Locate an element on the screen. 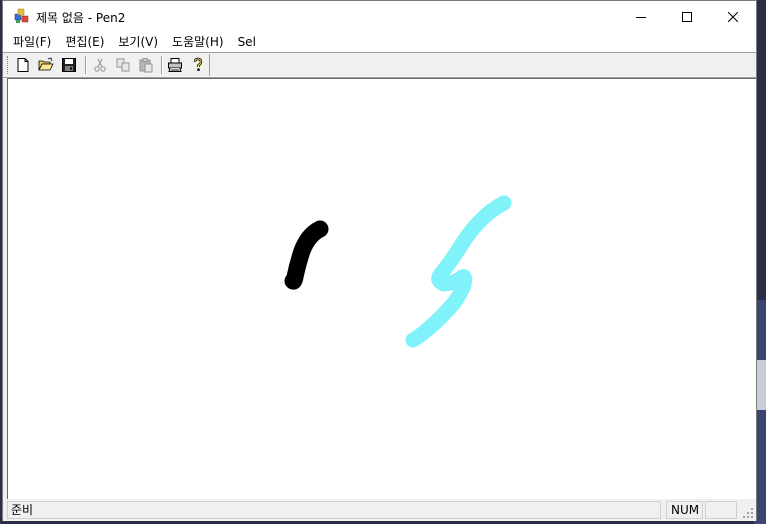  close-icon is located at coordinates (733, 16).